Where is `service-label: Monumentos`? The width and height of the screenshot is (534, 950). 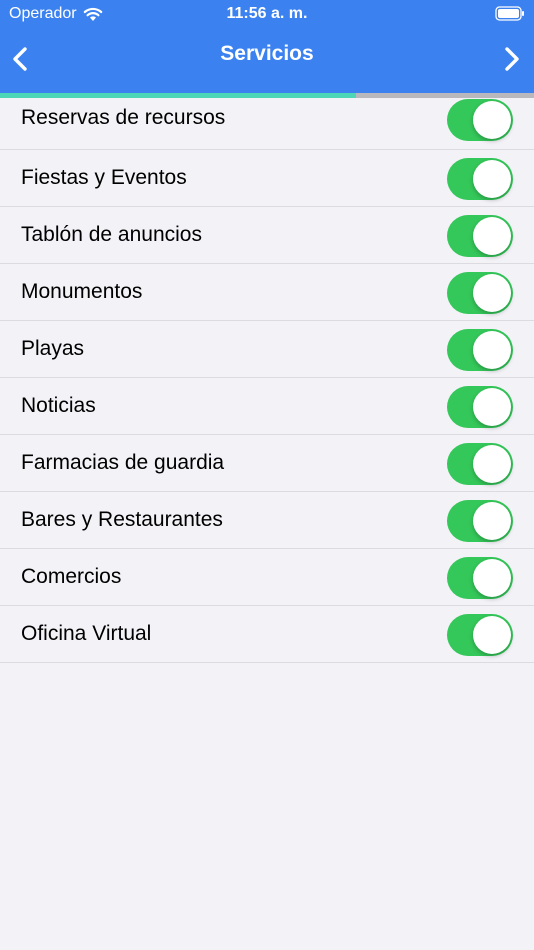
service-label: Monumentos is located at coordinates (82, 291).